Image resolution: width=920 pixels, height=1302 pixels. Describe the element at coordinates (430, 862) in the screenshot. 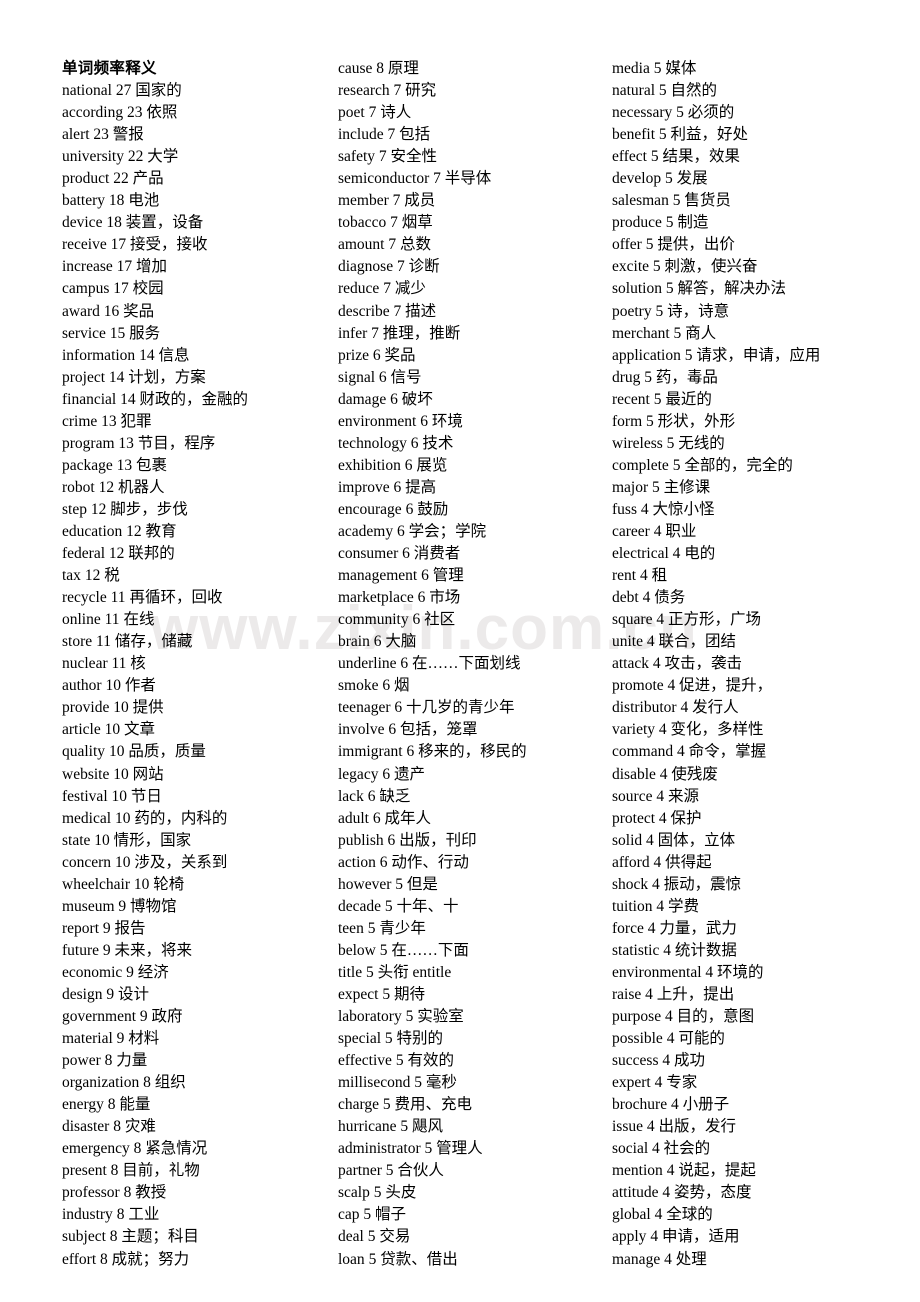

I see `entry-meaning: 动作、行动` at that location.